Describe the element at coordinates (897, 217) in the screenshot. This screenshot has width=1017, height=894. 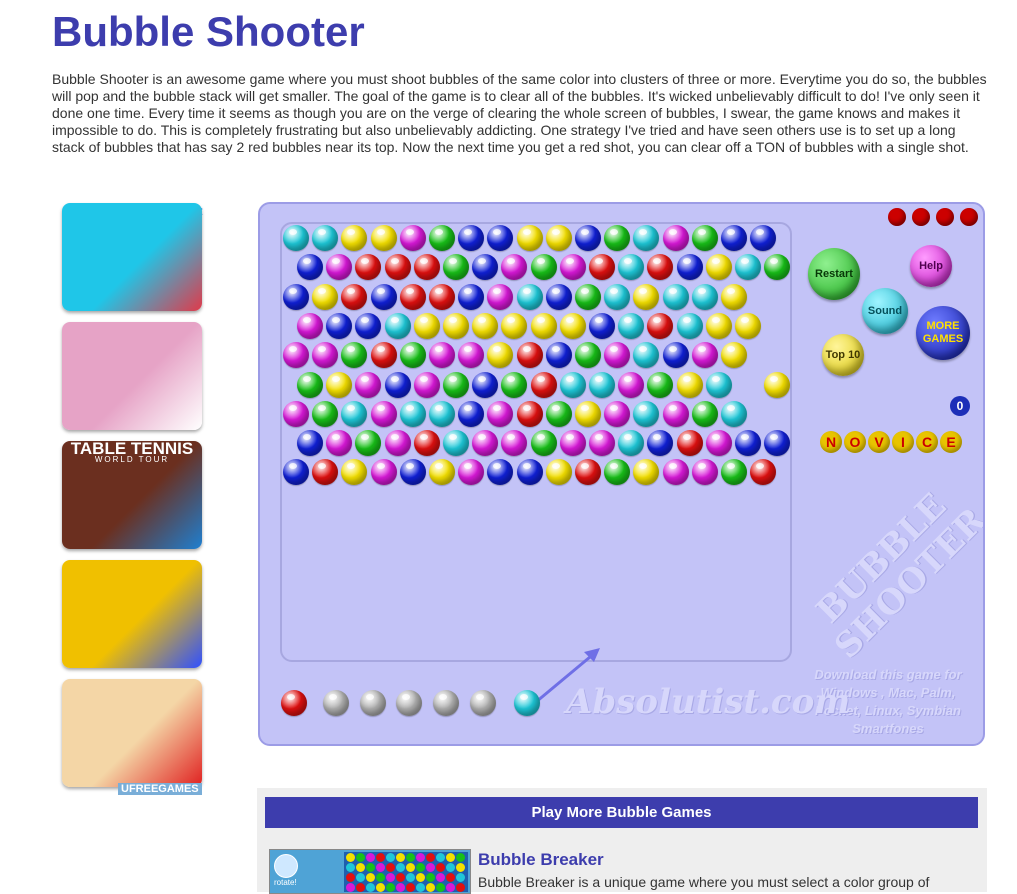
I see `minimize-icon` at that location.